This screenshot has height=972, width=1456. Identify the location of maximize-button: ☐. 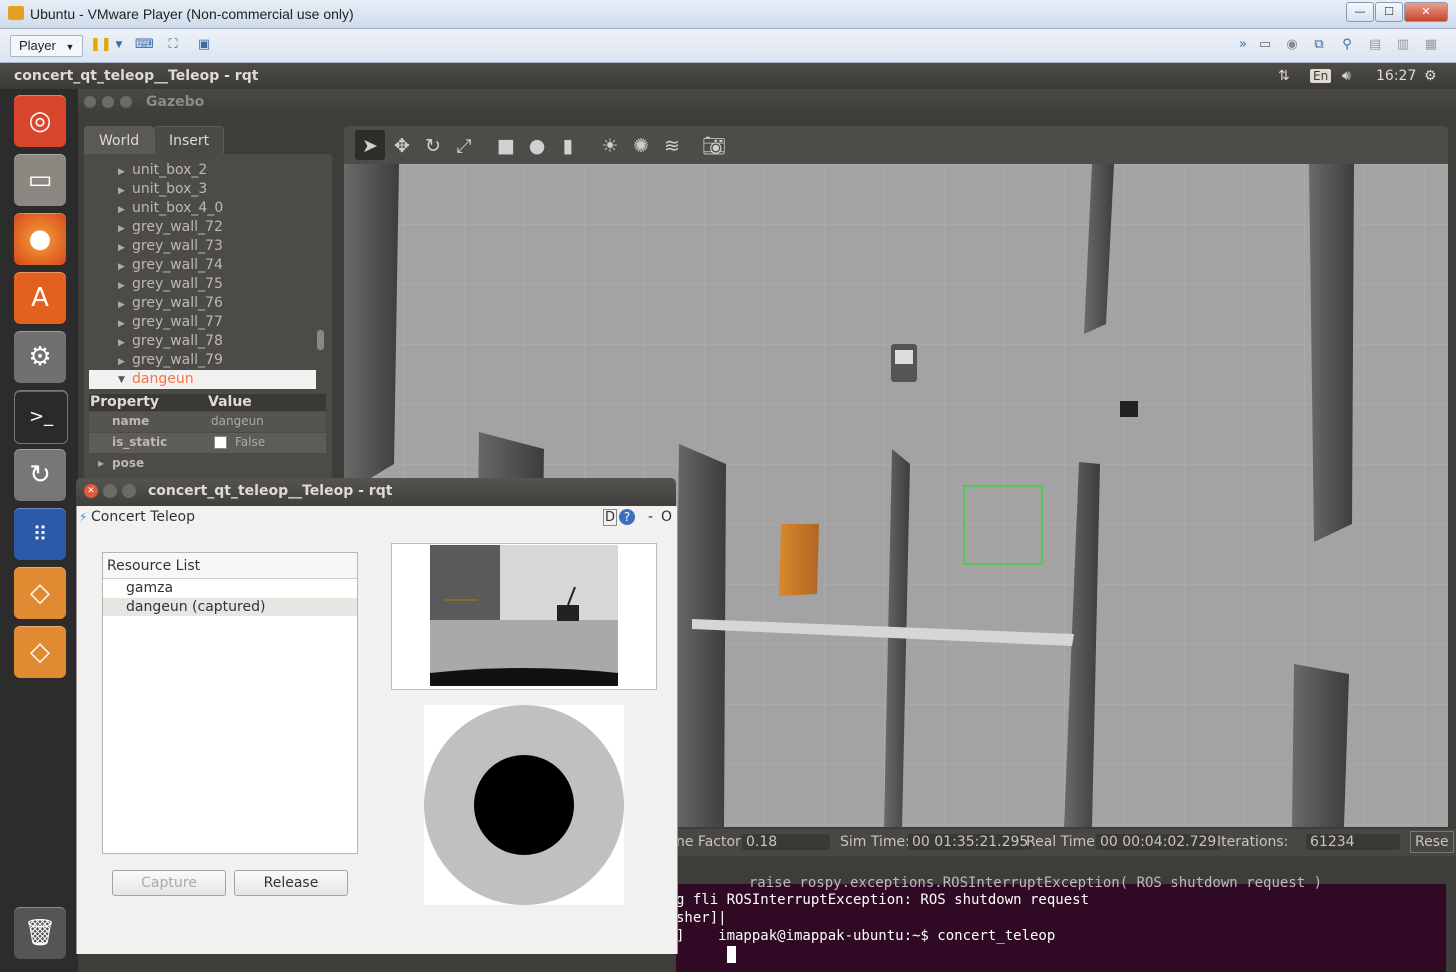
(1389, 12).